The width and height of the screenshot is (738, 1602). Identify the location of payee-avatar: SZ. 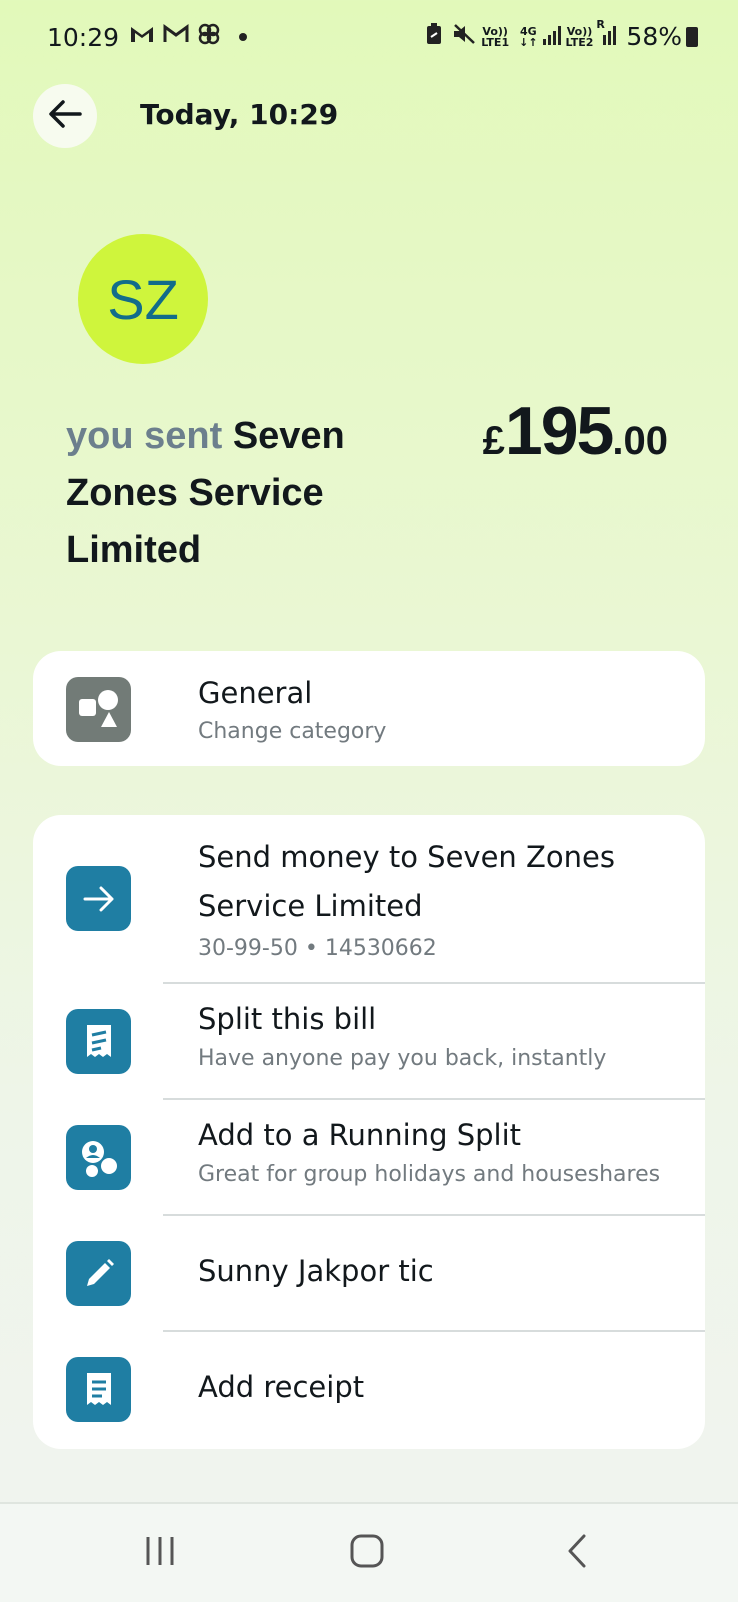
(143, 299).